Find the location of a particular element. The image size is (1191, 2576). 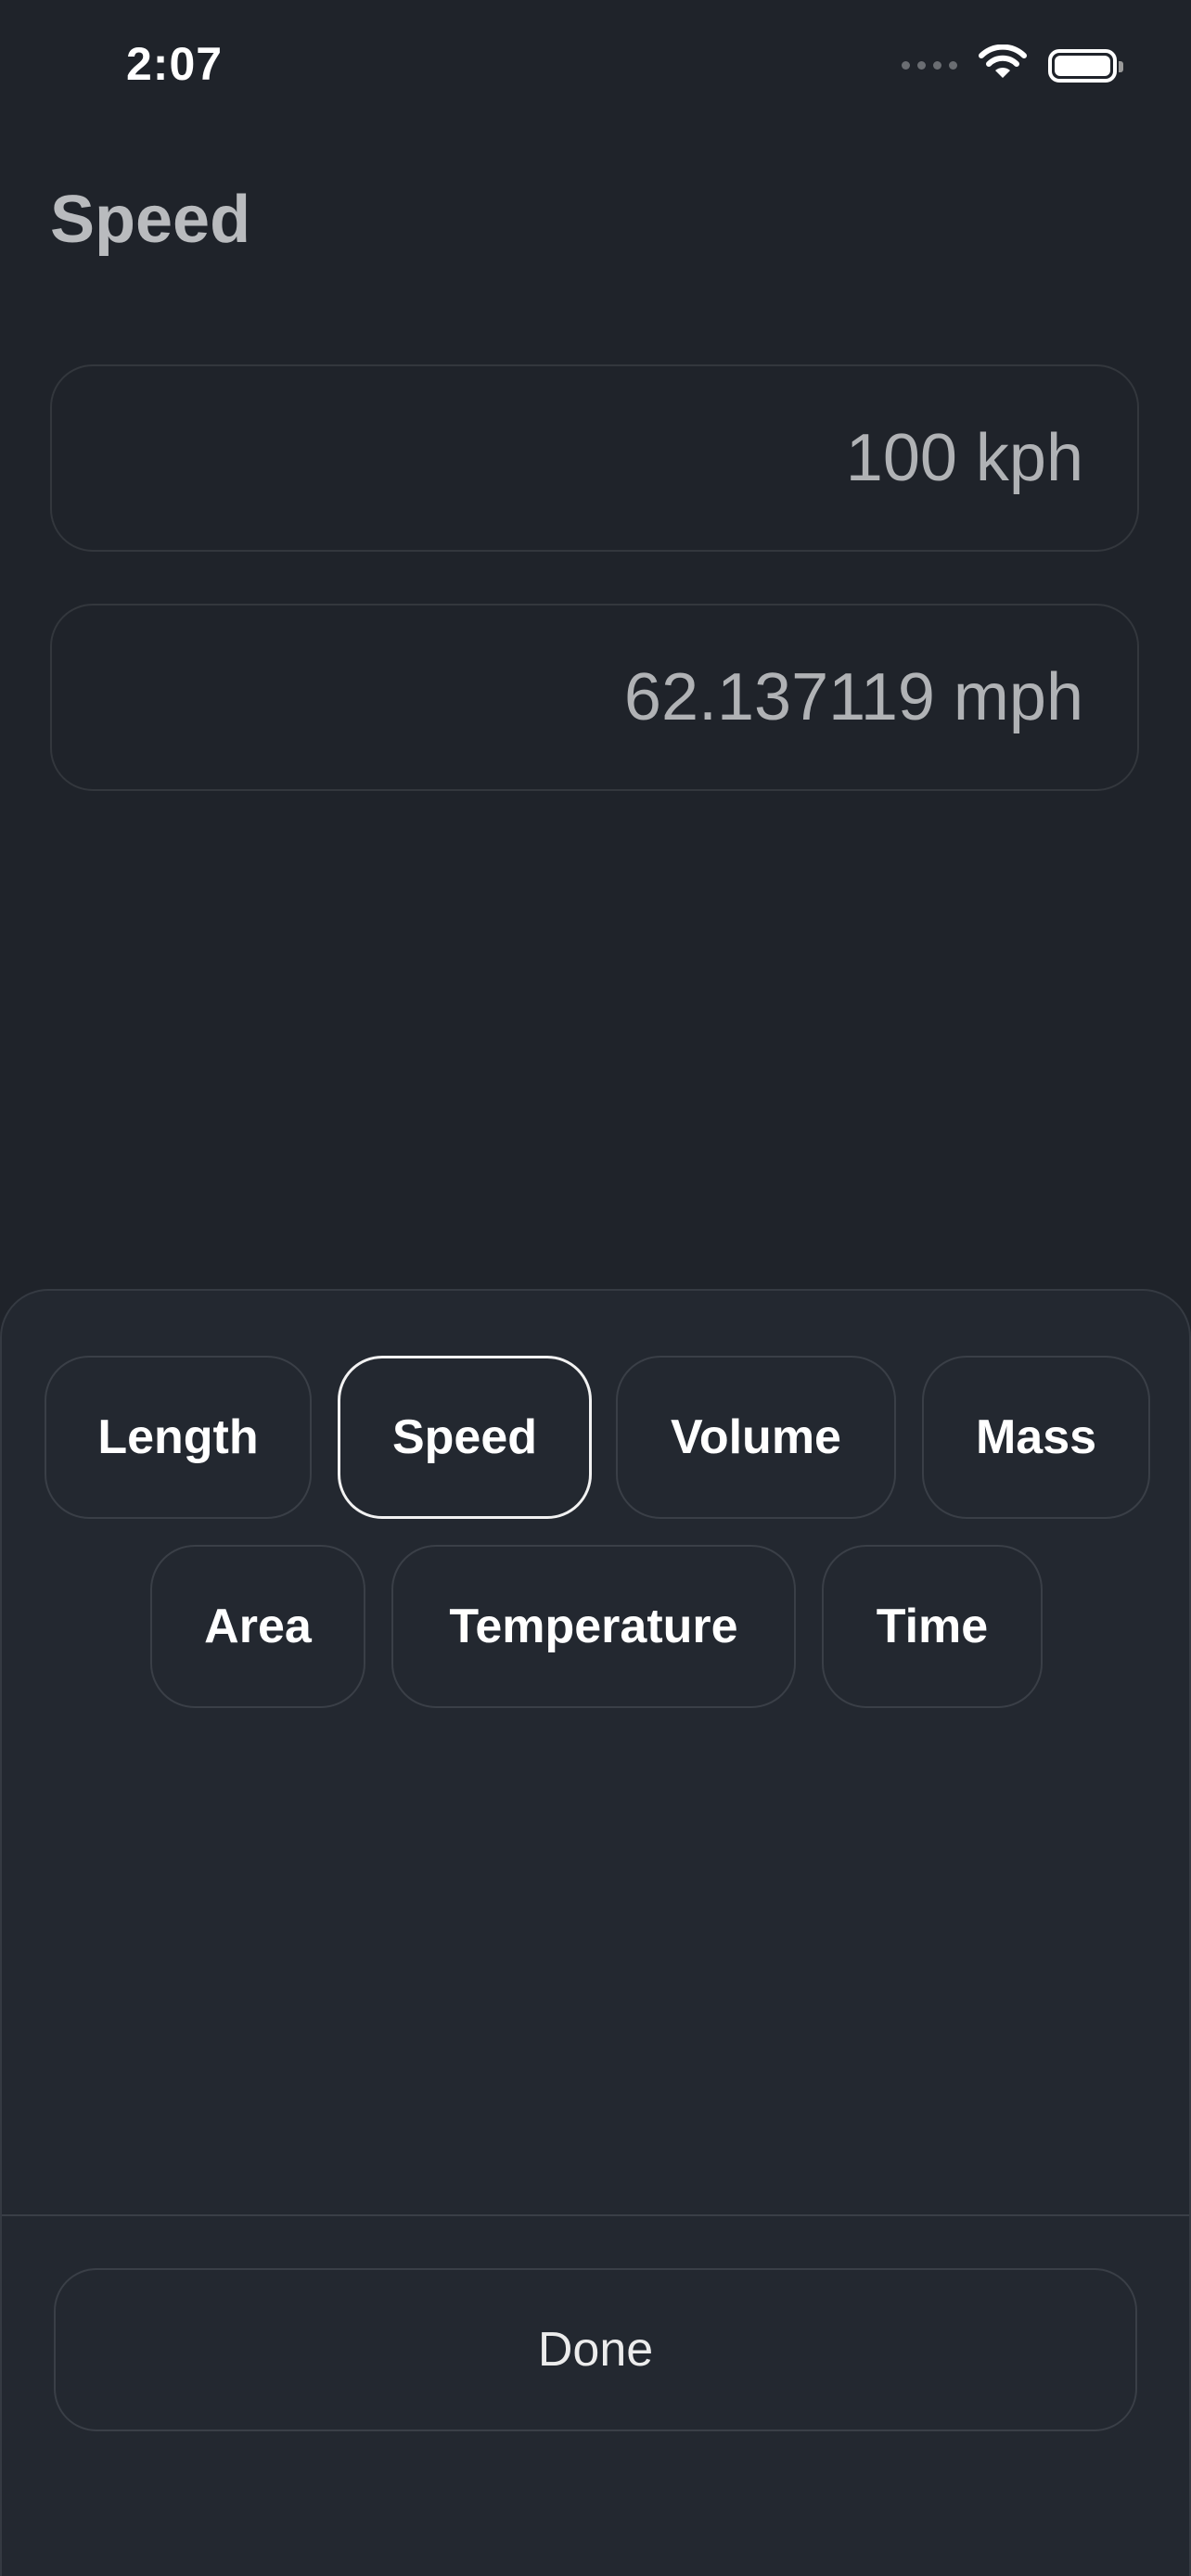

chip-label: Speed is located at coordinates (464, 1437).